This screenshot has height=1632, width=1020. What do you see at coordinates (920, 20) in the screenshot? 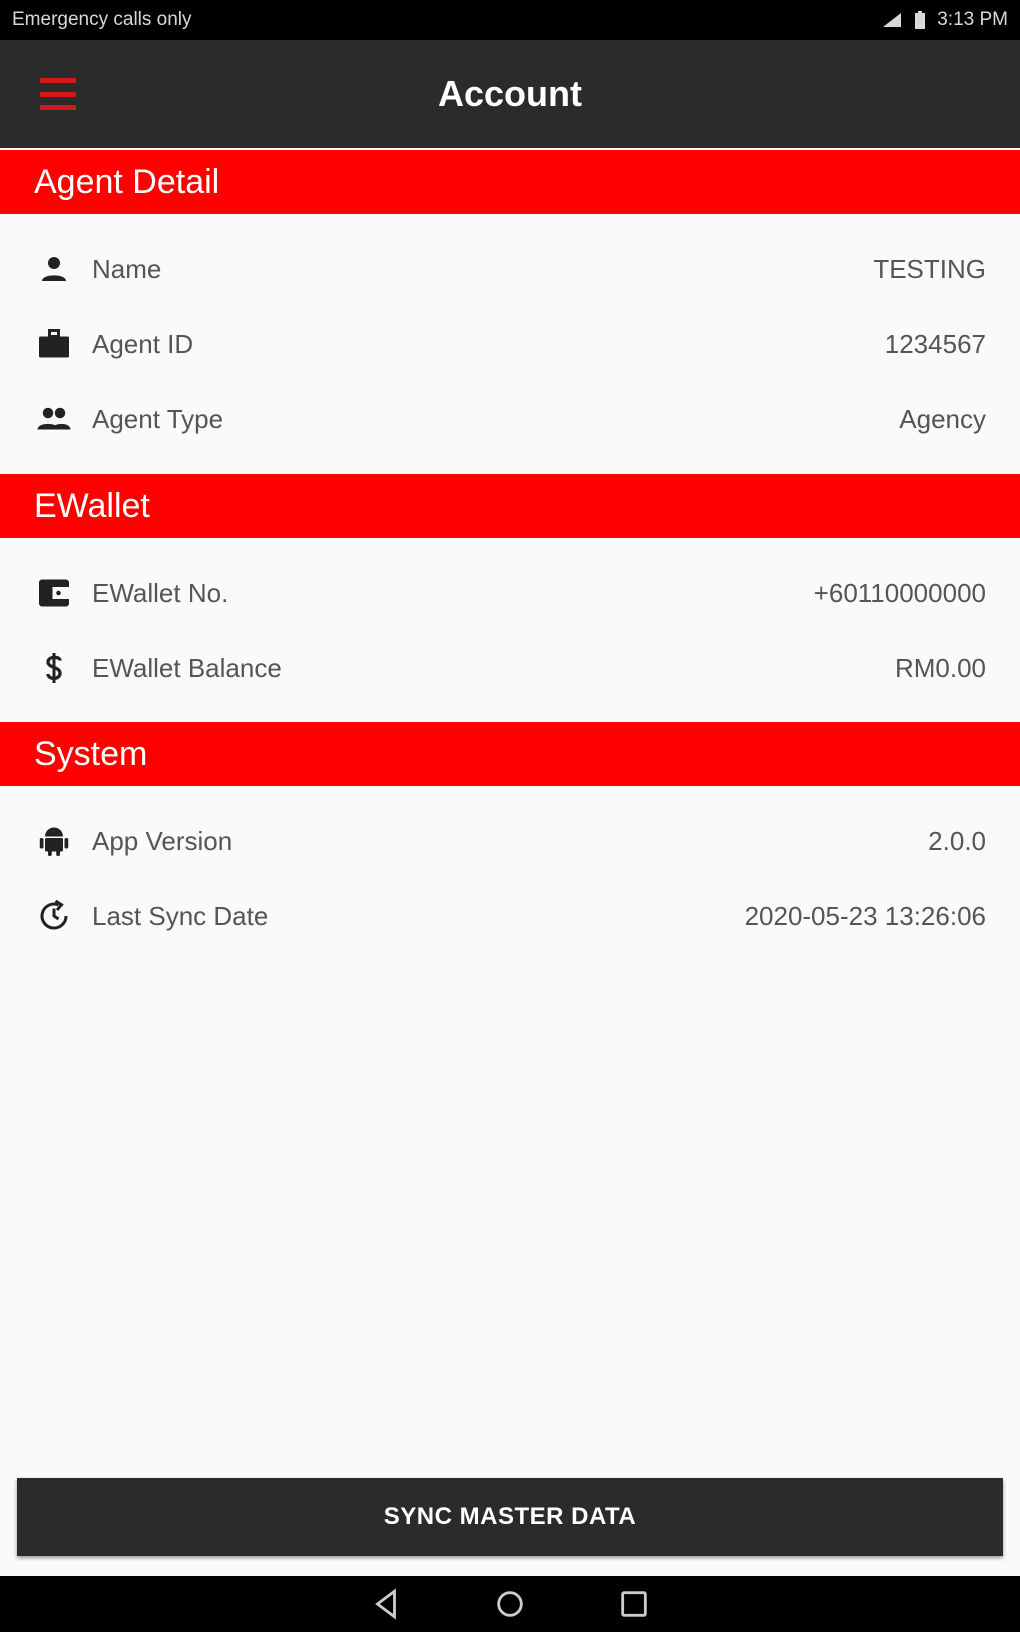
I see `battery-icon` at bounding box center [920, 20].